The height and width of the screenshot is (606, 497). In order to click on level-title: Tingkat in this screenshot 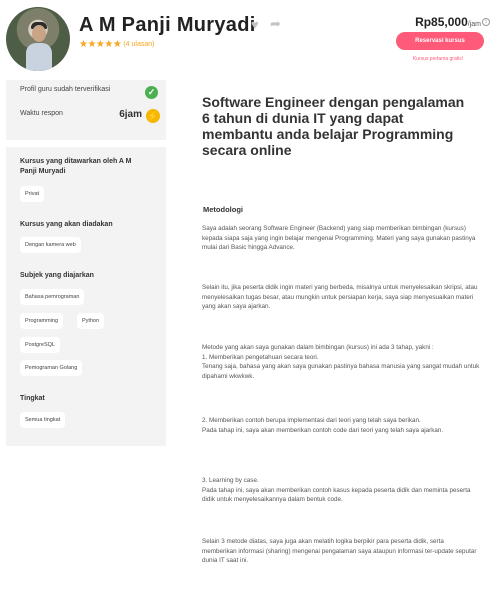, I will do `click(32, 398)`.